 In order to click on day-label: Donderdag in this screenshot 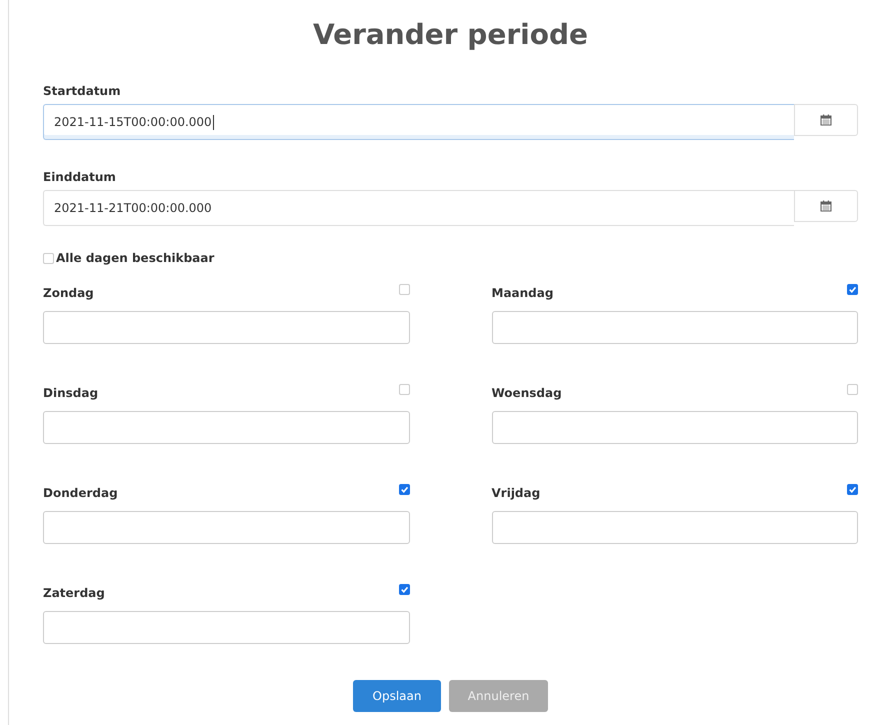, I will do `click(80, 493)`.